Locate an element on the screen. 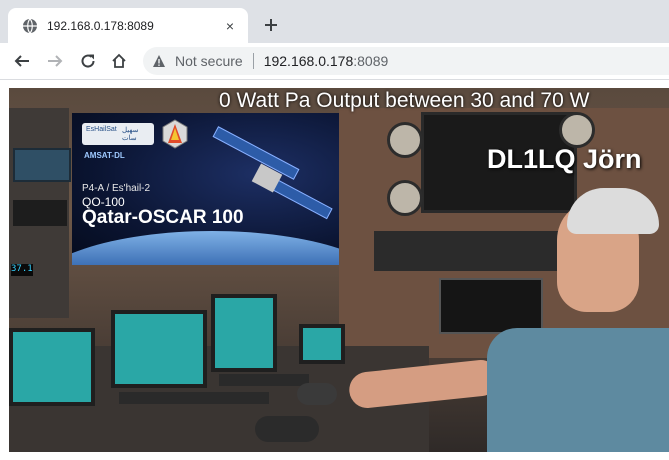 This screenshot has height=460, width=669. arrow-left-icon is located at coordinates (21, 61).